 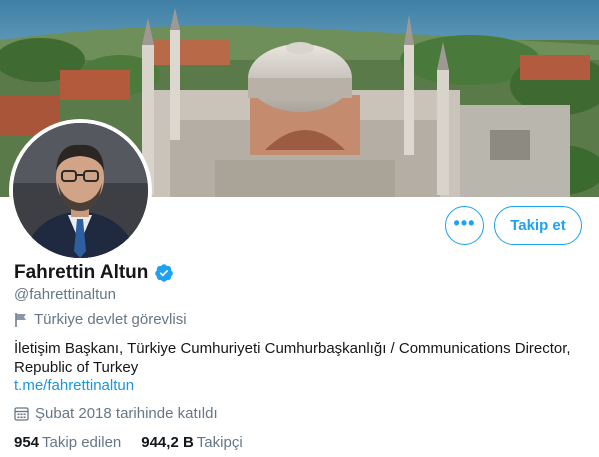 I want to click on profile-website-link: t.me/fahrettinaltun, so click(x=74, y=385).